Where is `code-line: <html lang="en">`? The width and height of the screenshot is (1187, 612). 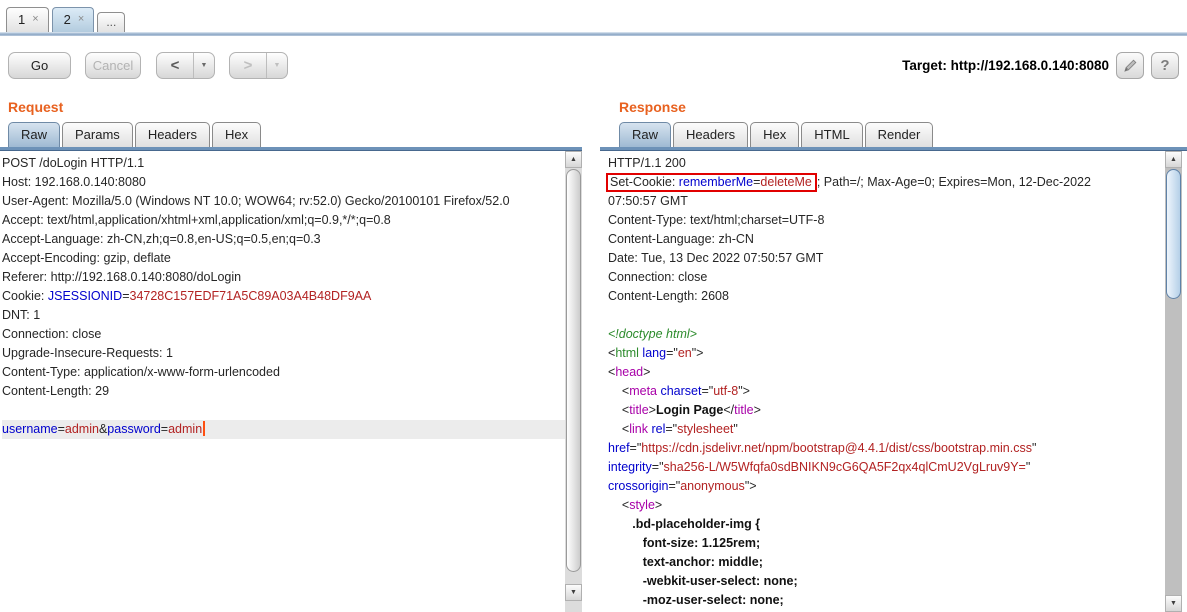 code-line: <html lang="en"> is located at coordinates (886, 353).